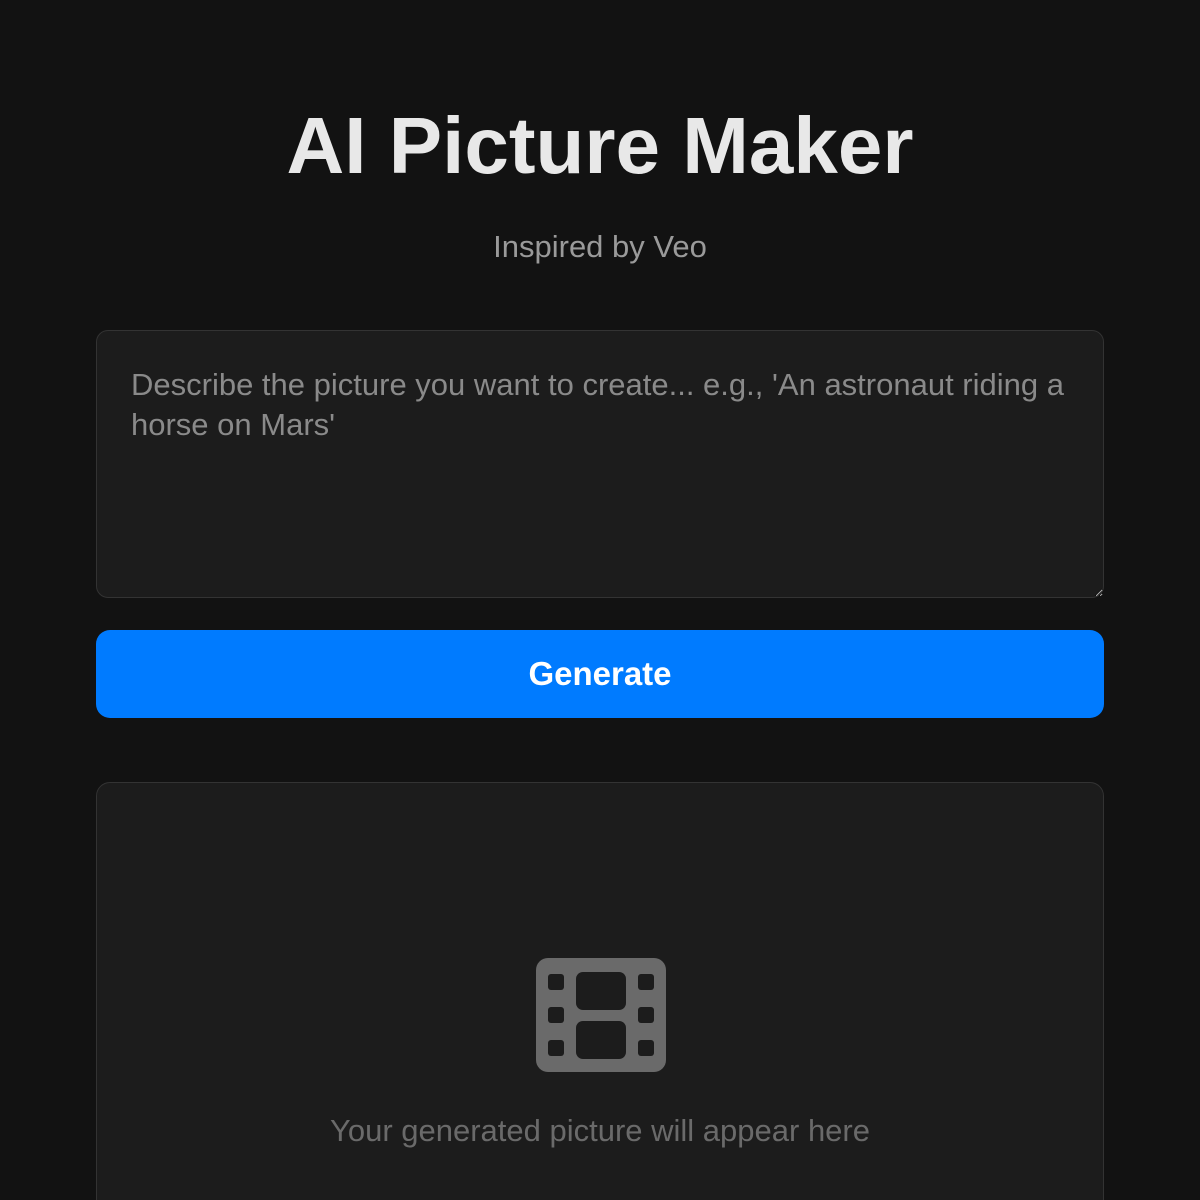 The image size is (1200, 1200). I want to click on preview-placeholder-text: Your generated picture will appear here, so click(600, 1130).